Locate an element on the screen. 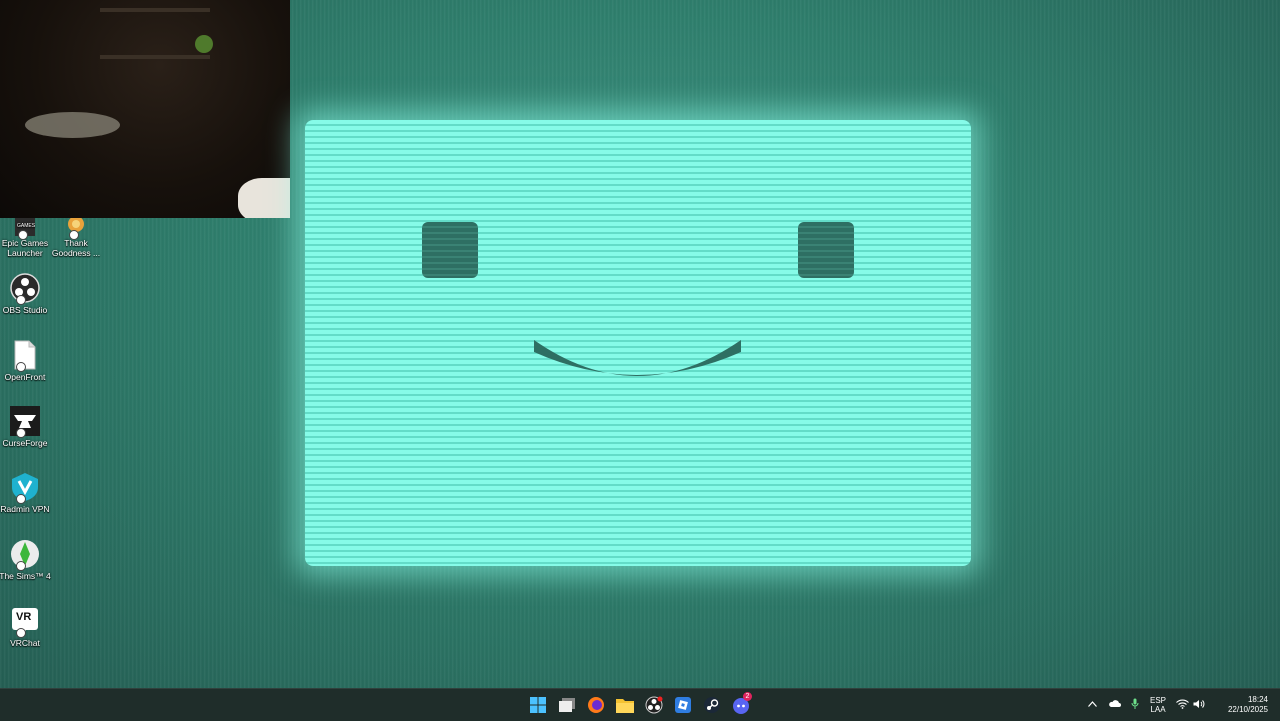 This screenshot has width=1280, height=721. taskbar: 2 ESP LAA 18:24 22/10/2025 is located at coordinates (640, 704).